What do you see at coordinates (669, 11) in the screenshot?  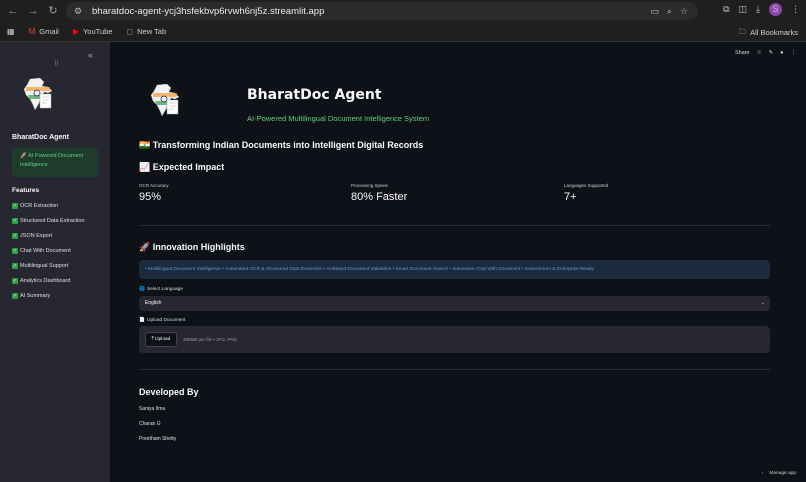 I see `zoom-icon: ⌕` at bounding box center [669, 11].